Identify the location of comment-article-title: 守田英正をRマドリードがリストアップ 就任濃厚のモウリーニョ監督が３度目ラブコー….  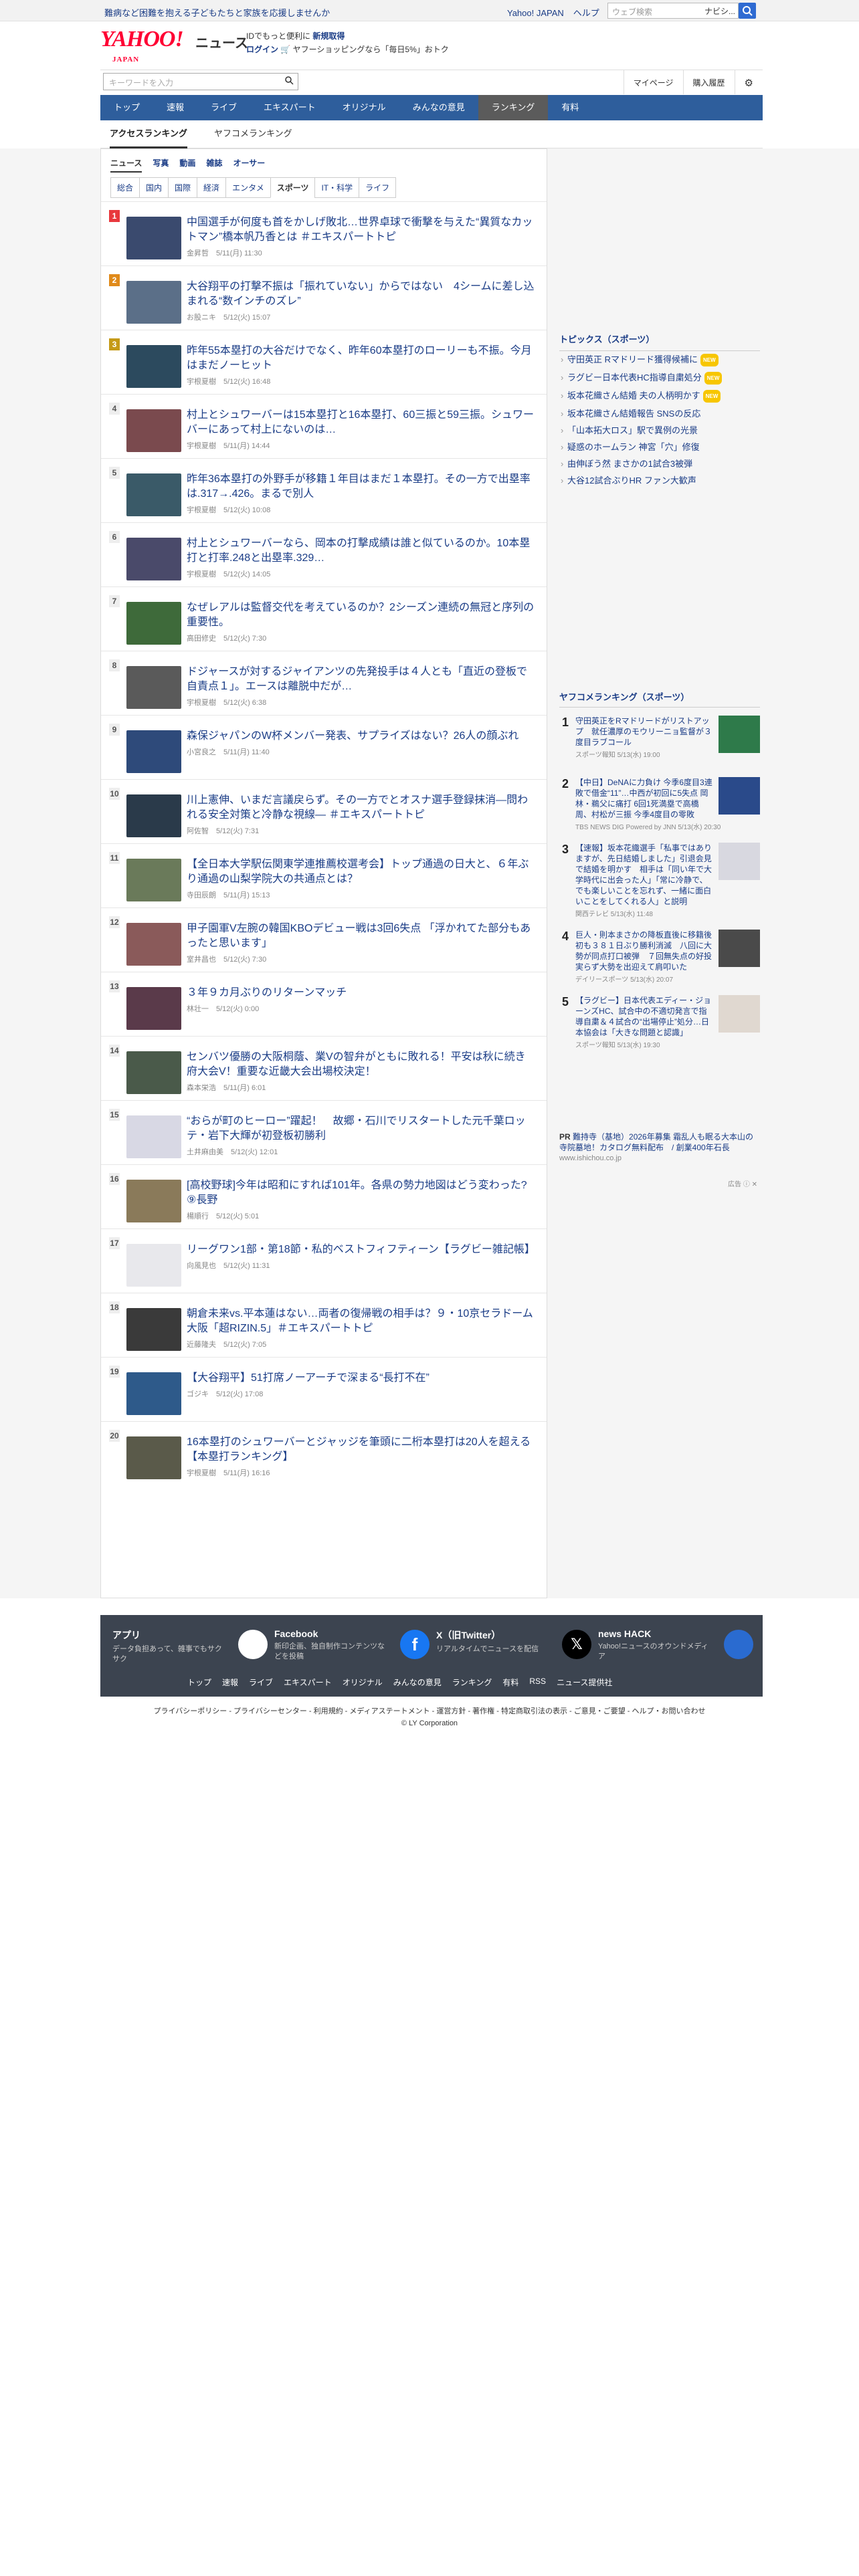
(644, 732).